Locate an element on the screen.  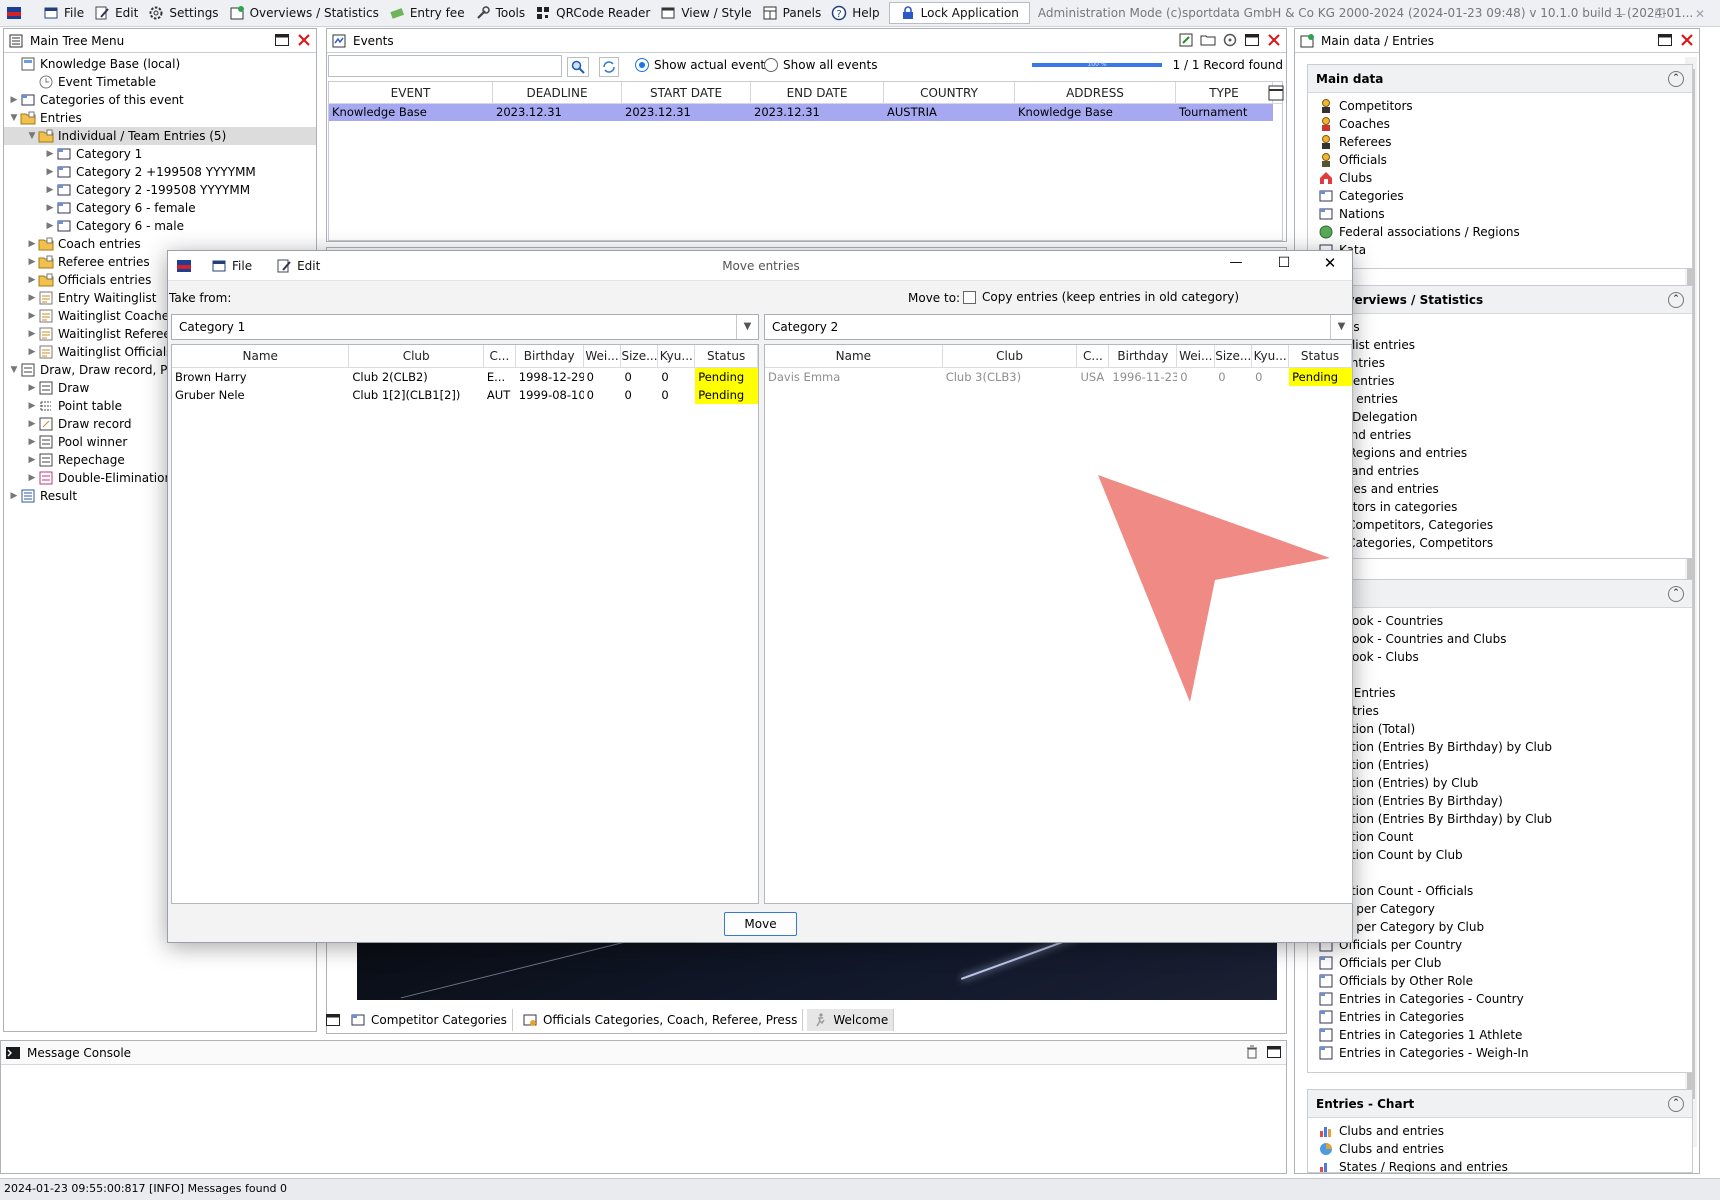
lists-item: sult Book - Countries and Clubs is located at coordinates (1505, 639).